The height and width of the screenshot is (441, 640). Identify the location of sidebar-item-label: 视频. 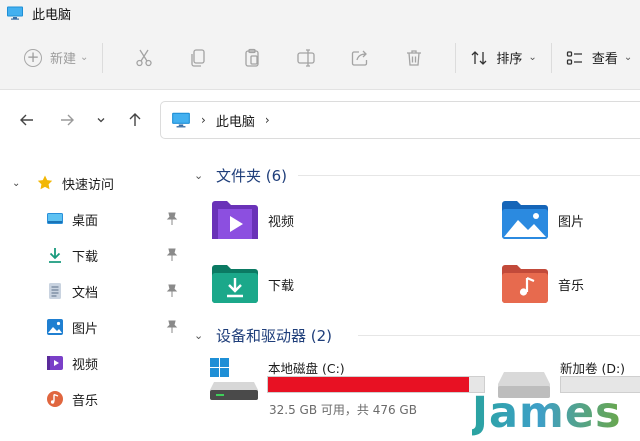
(85, 365).